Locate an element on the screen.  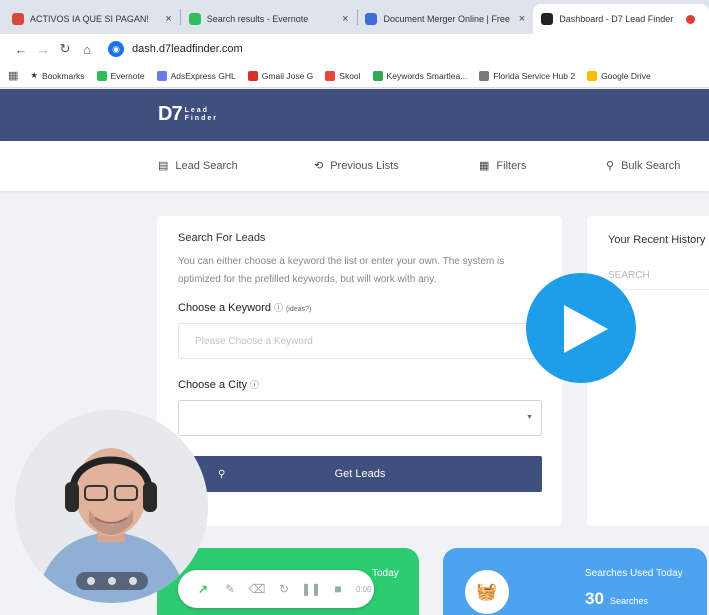
reload-icon: ↻ is located at coordinates (65, 49).